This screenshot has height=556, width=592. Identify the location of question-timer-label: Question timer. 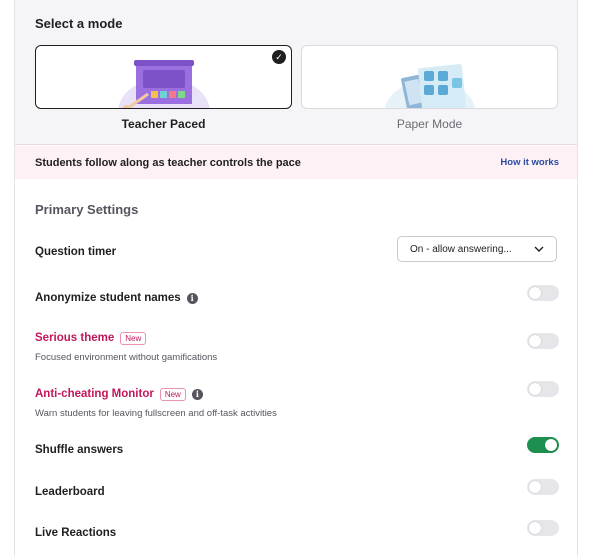
(76, 252).